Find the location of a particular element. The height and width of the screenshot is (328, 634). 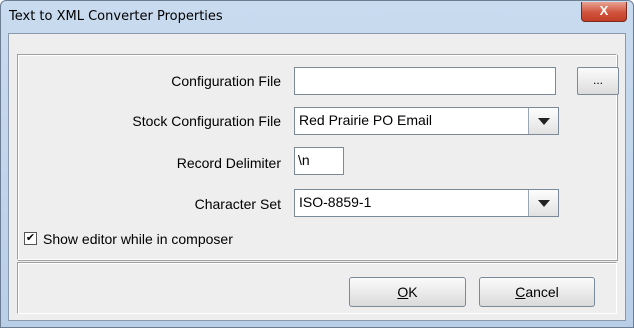

close-icon: X is located at coordinates (604, 10).